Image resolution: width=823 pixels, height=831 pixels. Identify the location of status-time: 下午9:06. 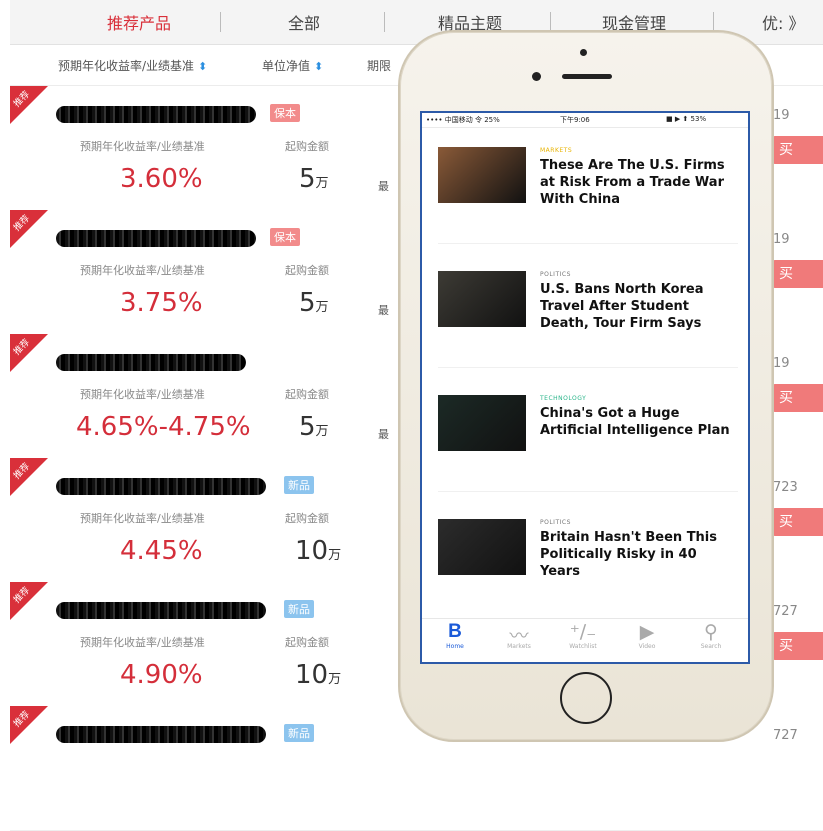
(575, 120).